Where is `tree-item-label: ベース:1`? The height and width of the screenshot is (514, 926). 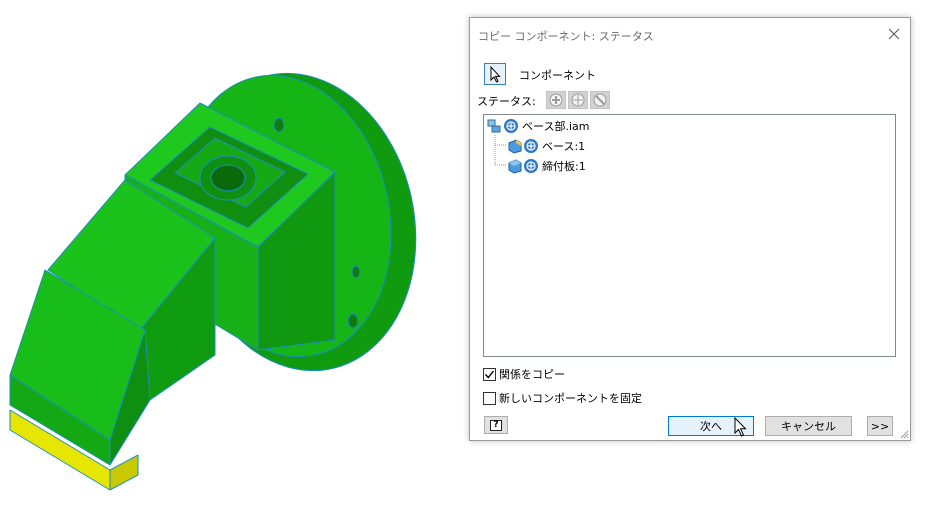 tree-item-label: ベース:1 is located at coordinates (564, 146).